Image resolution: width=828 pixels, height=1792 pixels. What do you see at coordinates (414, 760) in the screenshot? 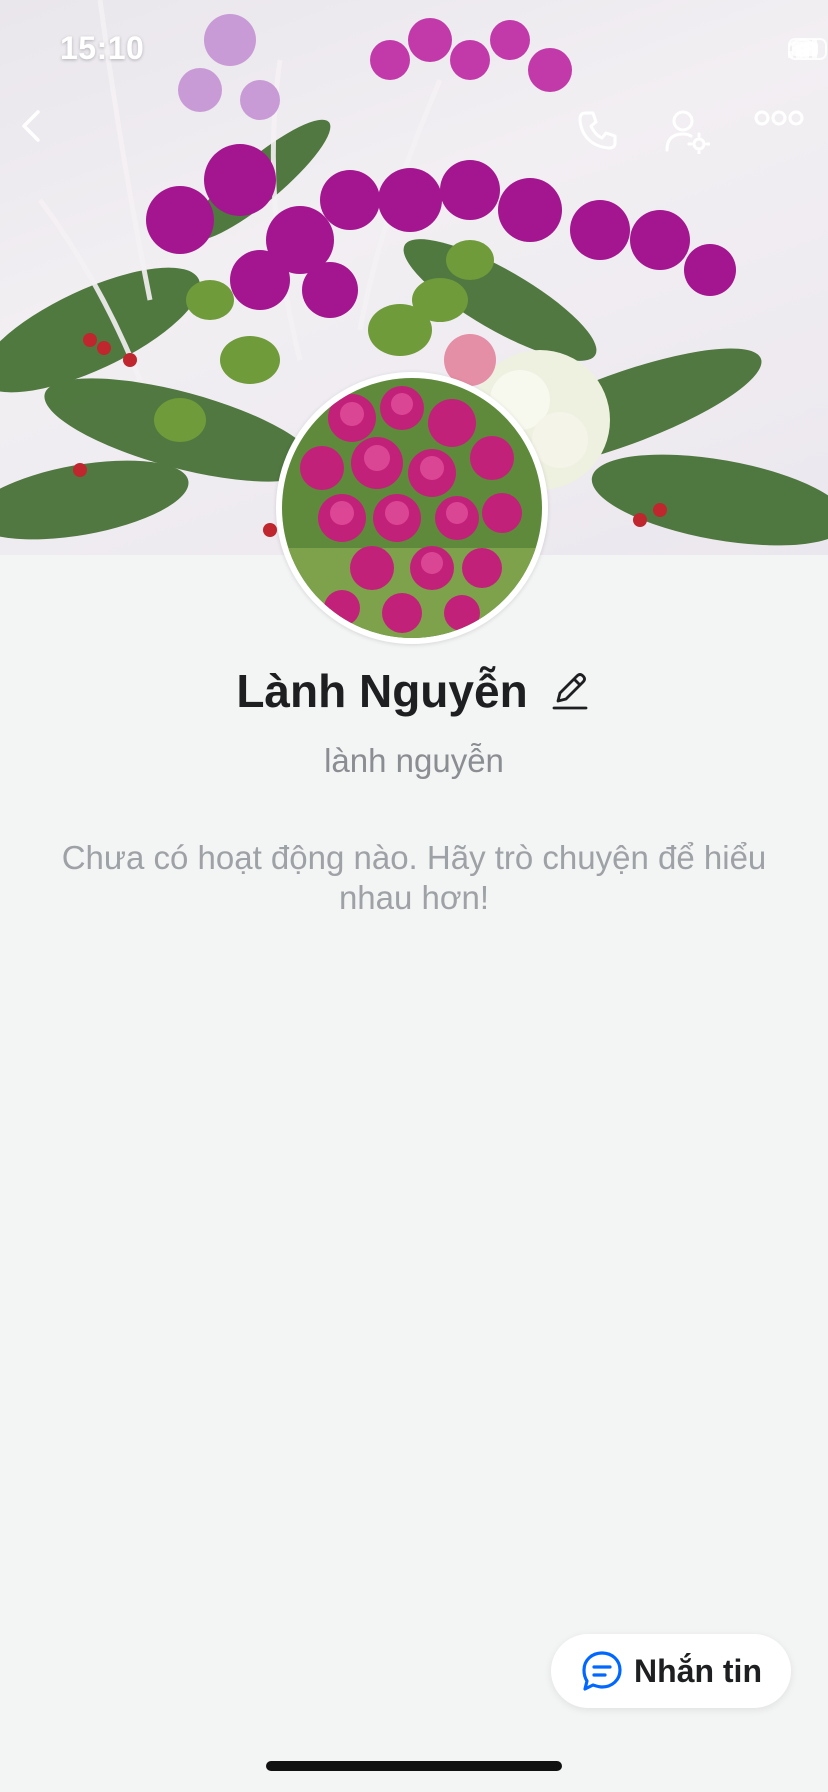
I see `username: lành nguyễn` at bounding box center [414, 760].